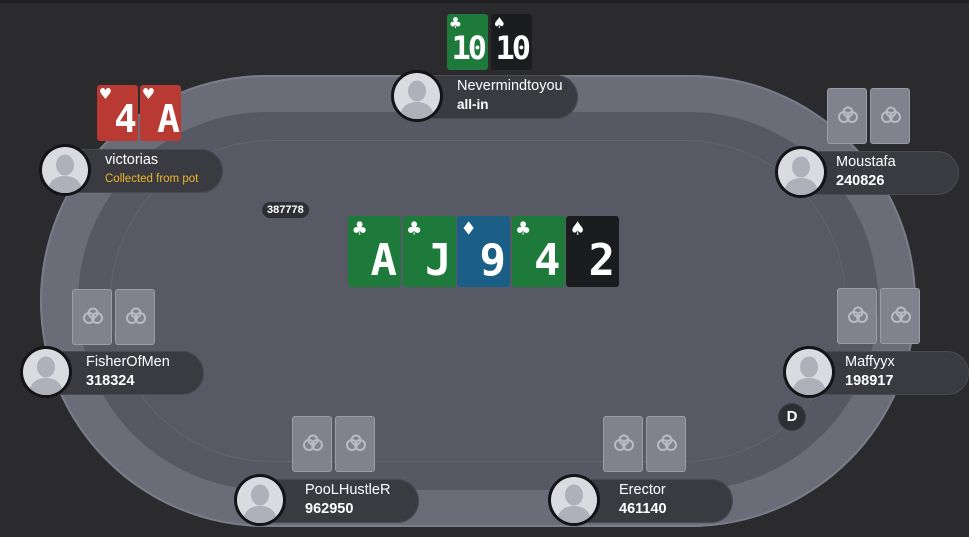 The image size is (969, 537). What do you see at coordinates (110, 381) in the screenshot?
I see `player-chips: 318324` at bounding box center [110, 381].